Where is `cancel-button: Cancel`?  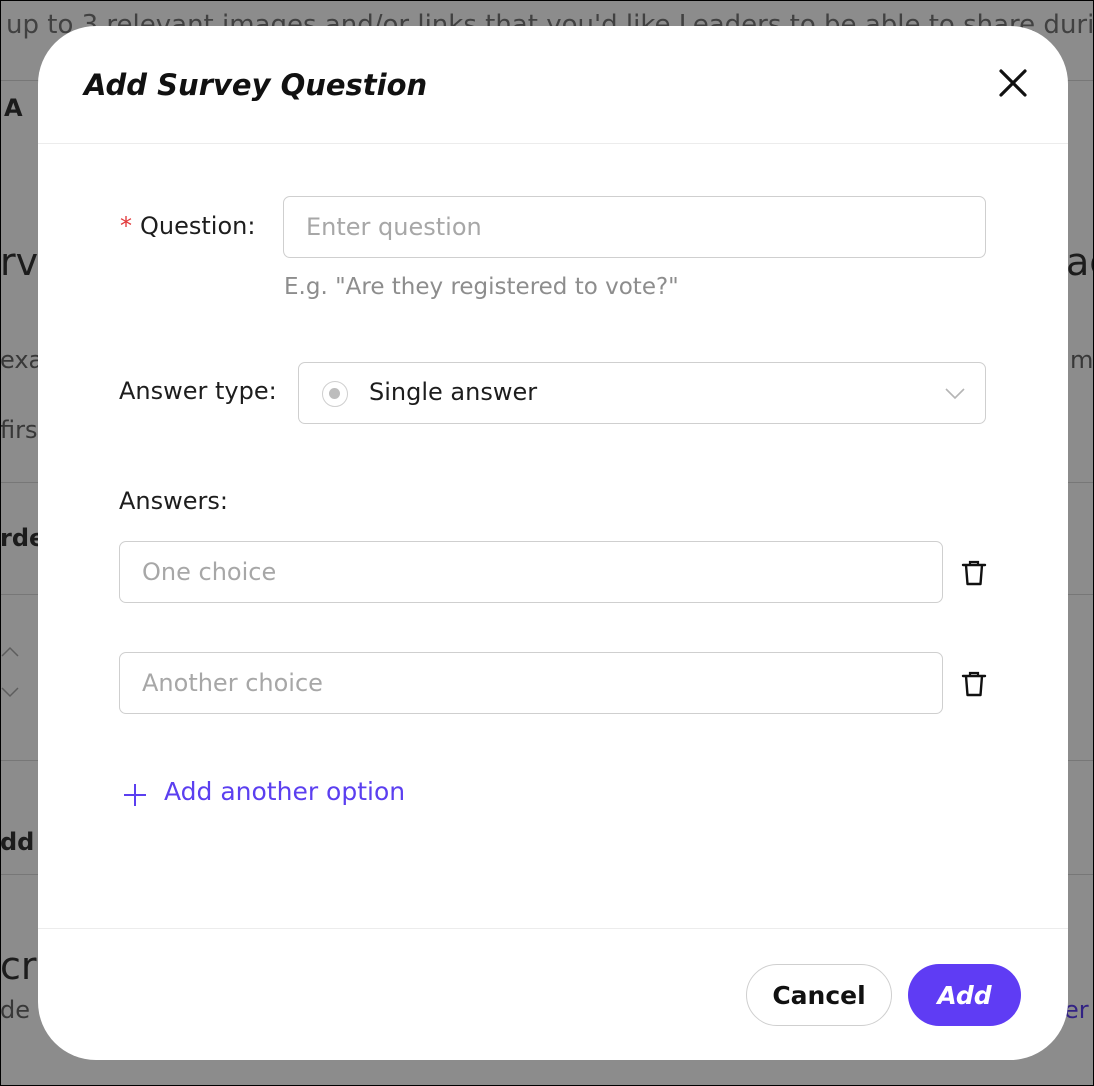
cancel-button: Cancel is located at coordinates (819, 995).